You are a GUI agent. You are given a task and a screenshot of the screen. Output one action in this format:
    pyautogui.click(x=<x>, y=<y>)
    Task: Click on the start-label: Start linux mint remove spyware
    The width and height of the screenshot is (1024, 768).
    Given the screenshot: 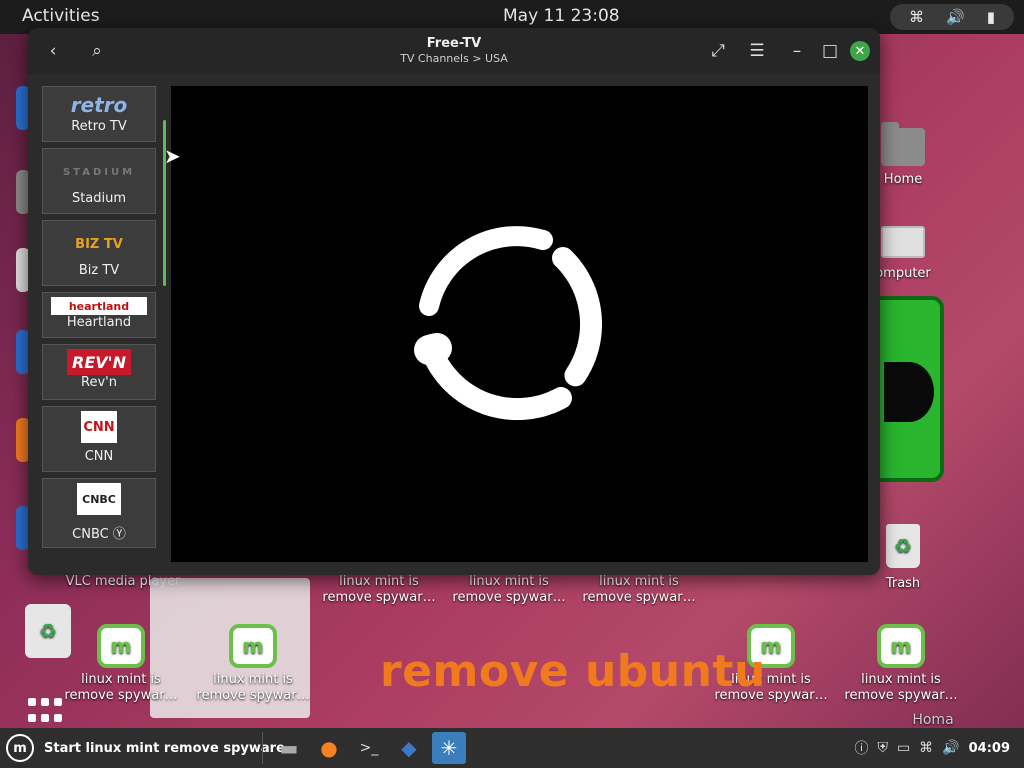 What is the action you would take?
    pyautogui.click(x=164, y=748)
    